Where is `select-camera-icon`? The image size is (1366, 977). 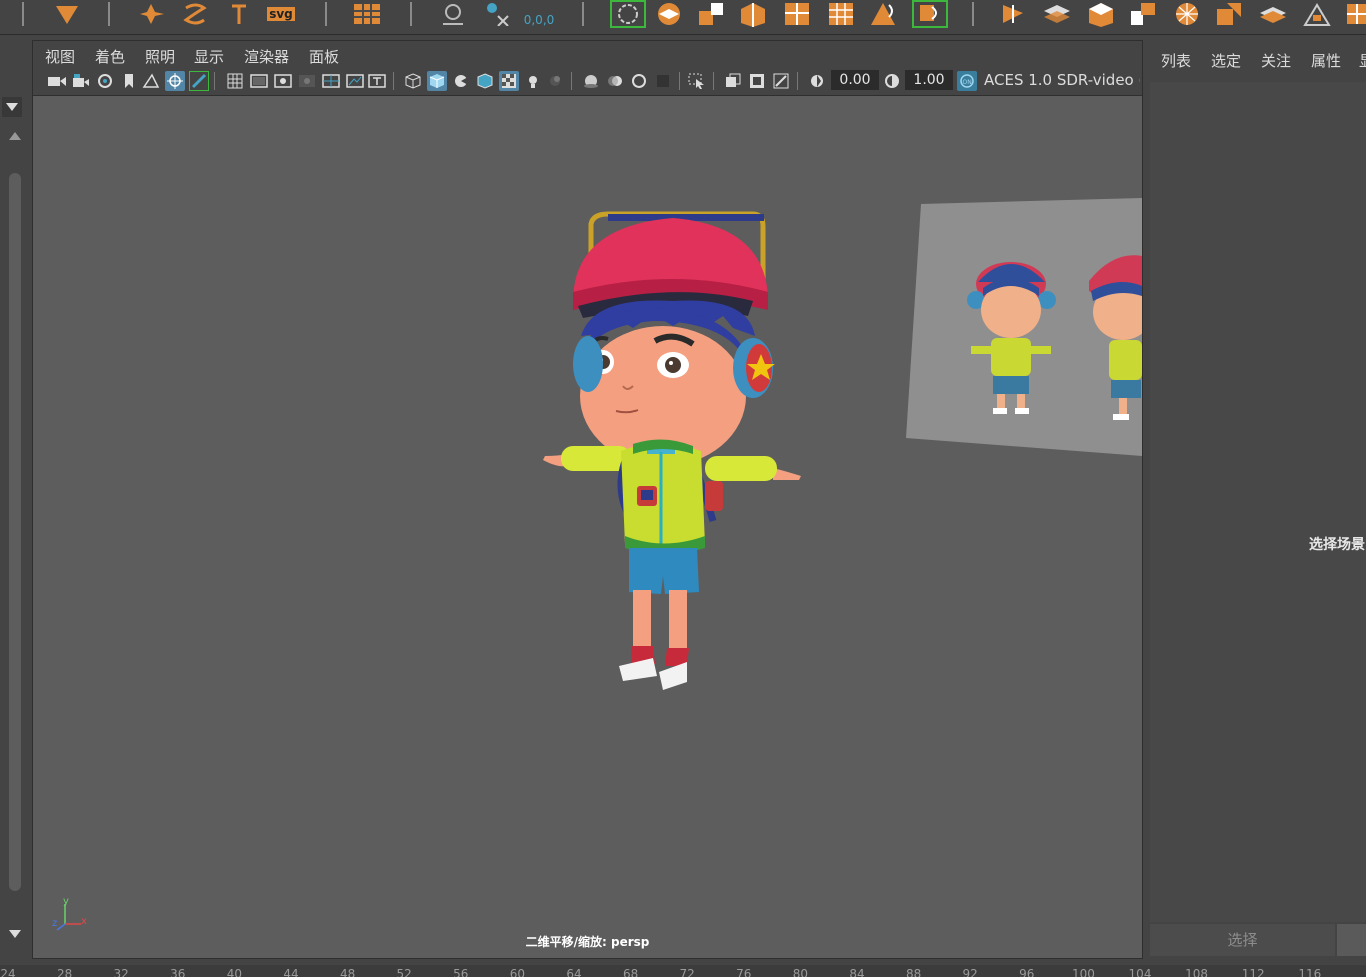 select-camera-icon is located at coordinates (57, 81).